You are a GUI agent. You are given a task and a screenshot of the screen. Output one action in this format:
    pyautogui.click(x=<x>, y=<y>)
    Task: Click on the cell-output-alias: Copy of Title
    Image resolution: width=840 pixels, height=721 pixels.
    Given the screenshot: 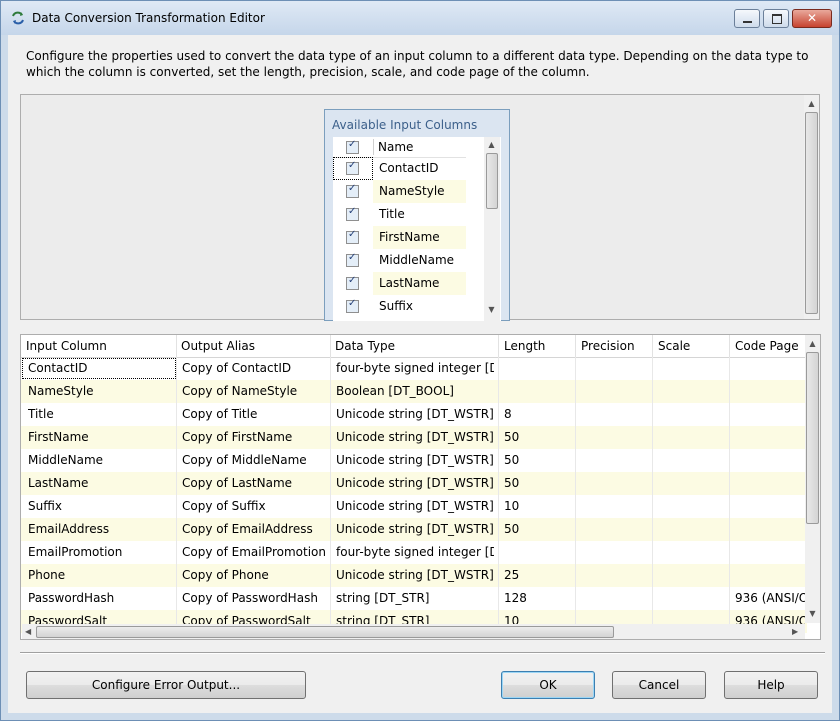 What is the action you would take?
    pyautogui.click(x=255, y=414)
    